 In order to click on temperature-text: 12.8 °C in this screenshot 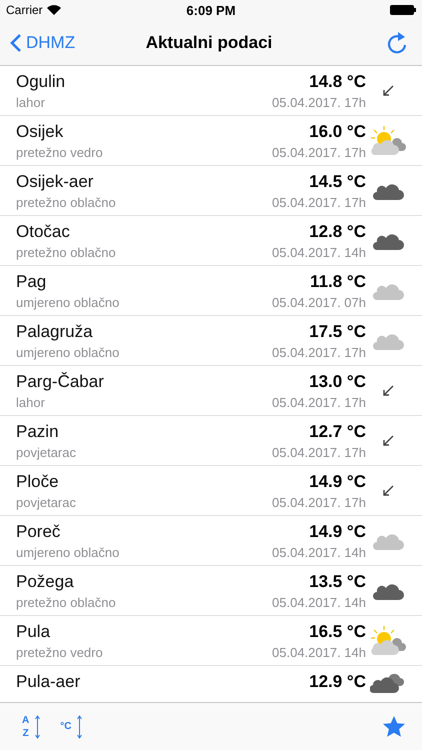, I will do `click(337, 232)`.